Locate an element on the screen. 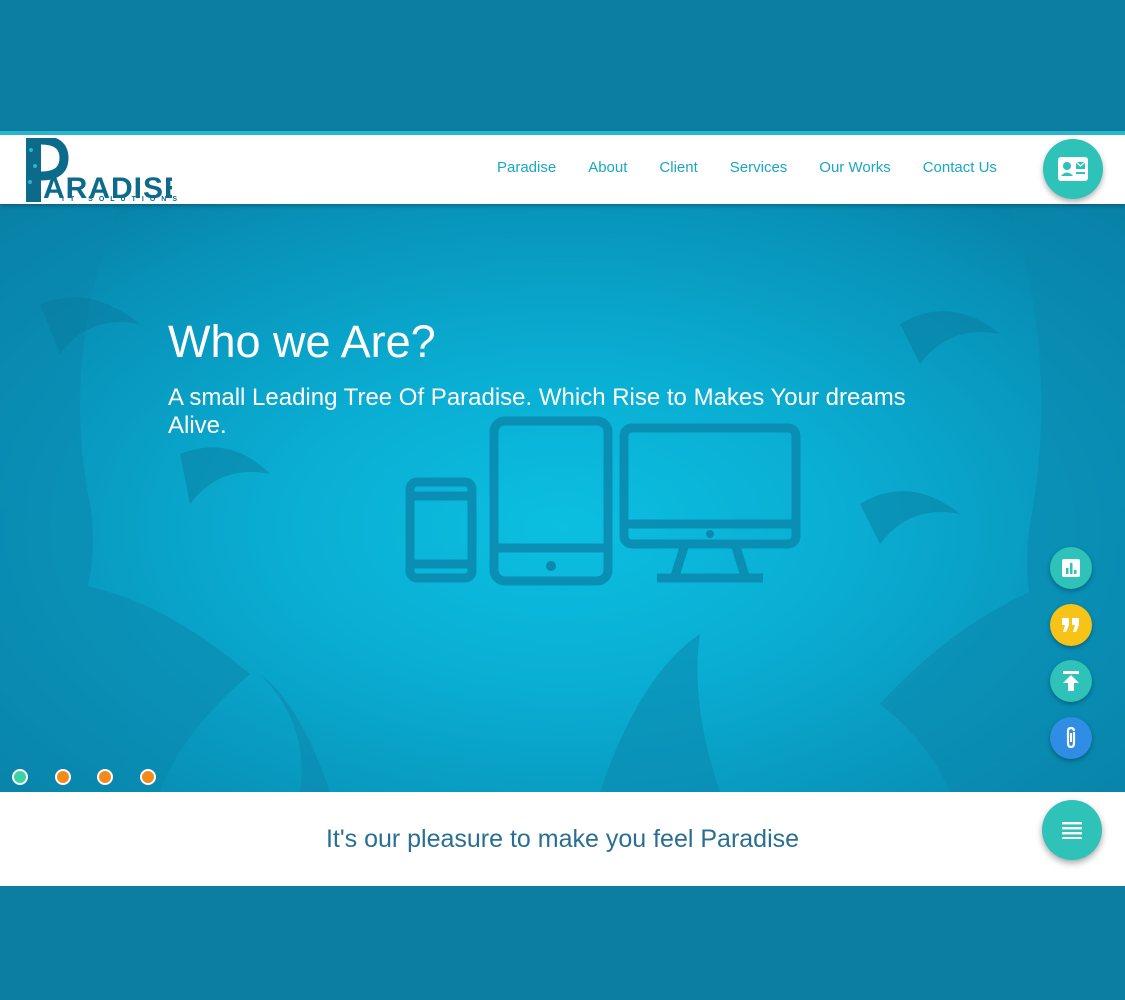 Image resolution: width=1125 pixels, height=1000 pixels. nav-item-our-works: Our Works is located at coordinates (854, 167).